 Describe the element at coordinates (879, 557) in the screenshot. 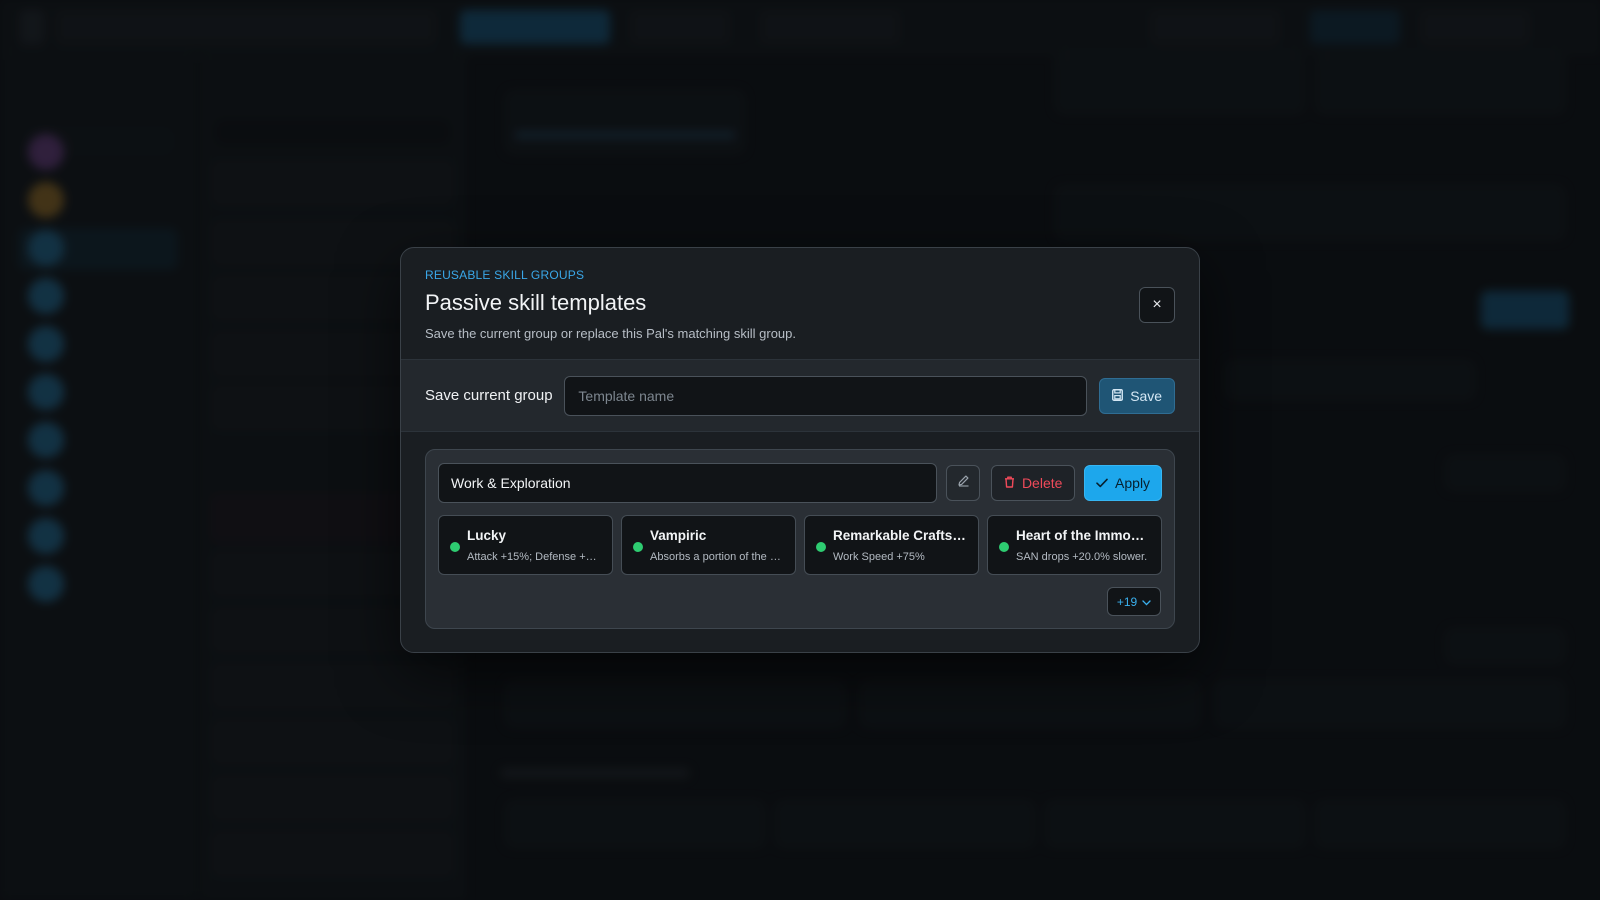

I see `skill-description: Work Speed +75%` at that location.